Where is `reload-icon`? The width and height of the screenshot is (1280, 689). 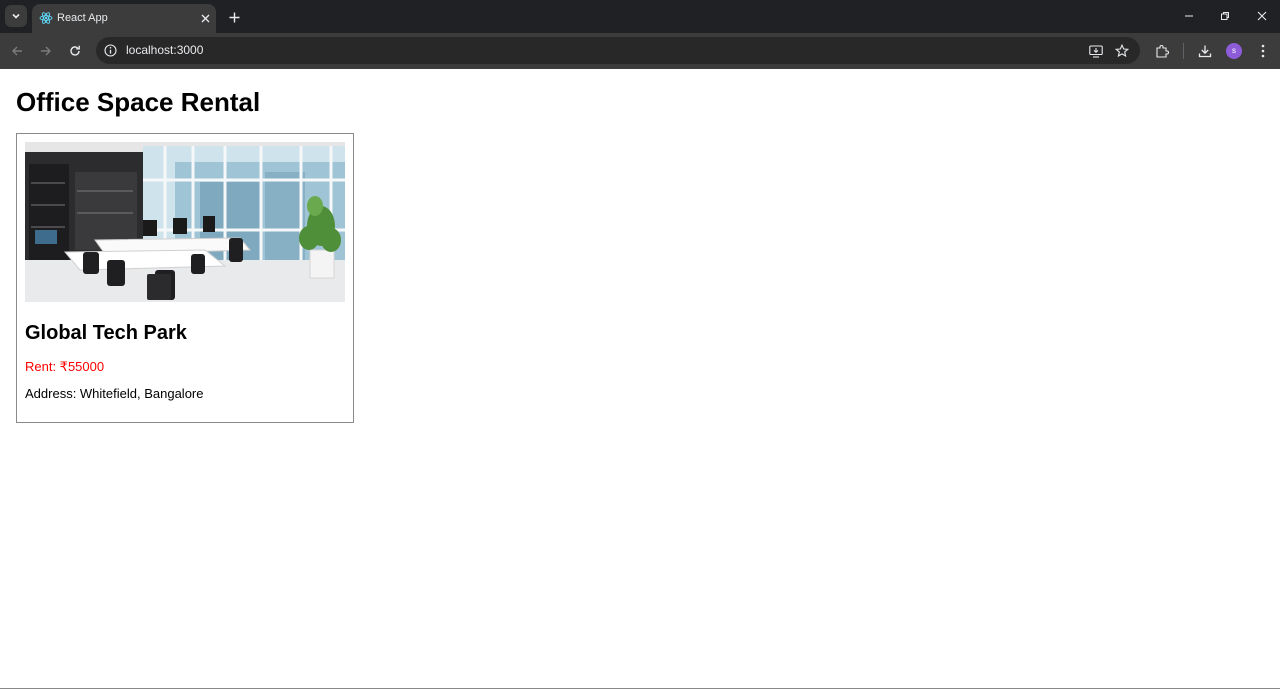 reload-icon is located at coordinates (75, 50).